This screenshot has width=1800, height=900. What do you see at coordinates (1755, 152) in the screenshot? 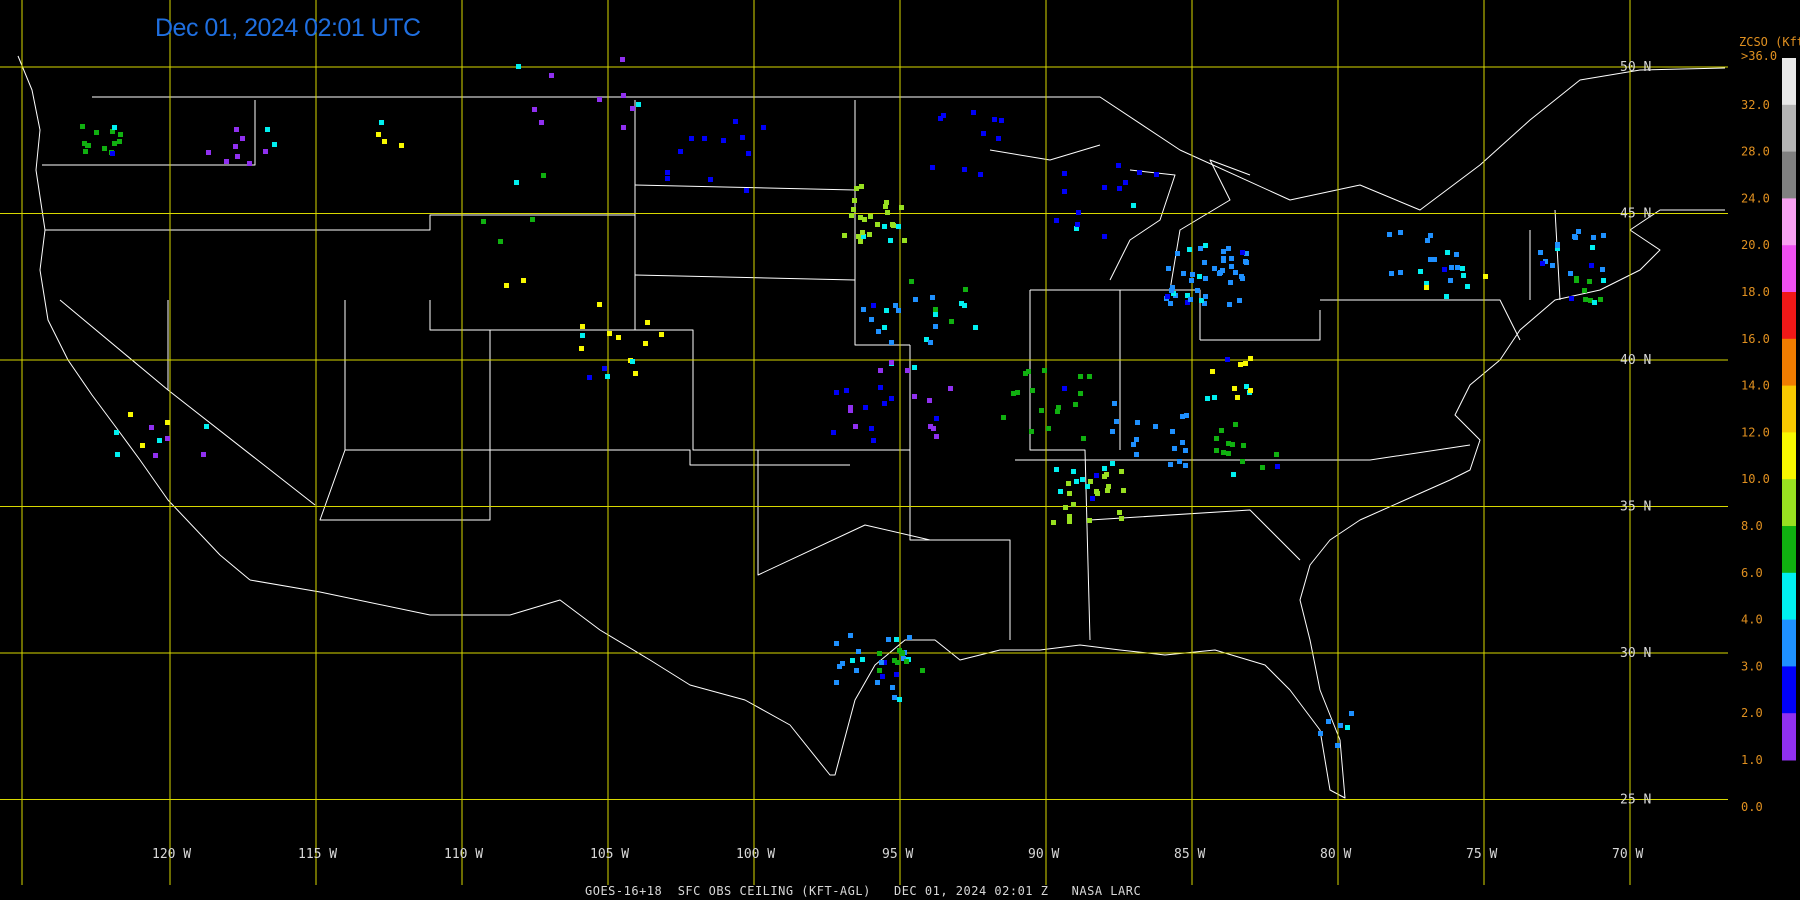
I see `legend-label: 28.0` at bounding box center [1755, 152].